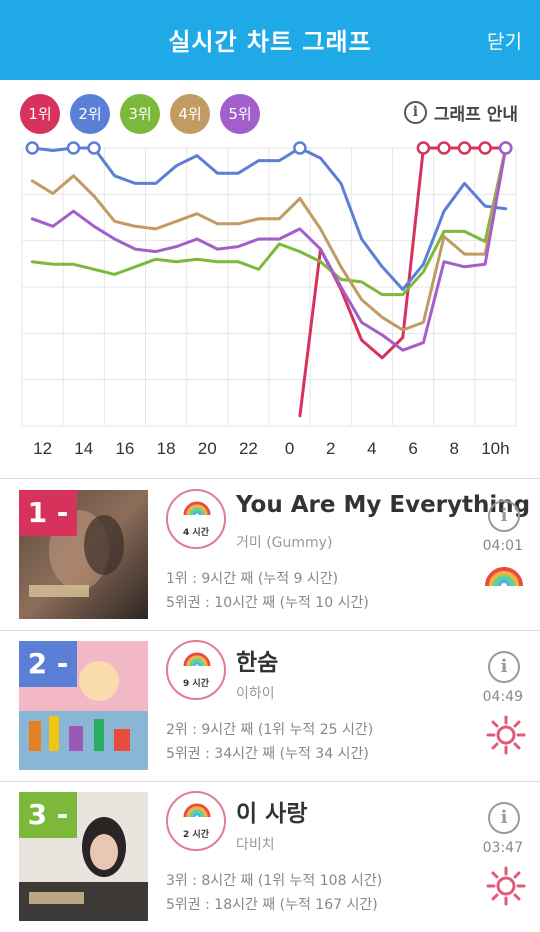 The width and height of the screenshot is (540, 932). What do you see at coordinates (284, 543) in the screenshot?
I see `artist-name: 거미 (Gummy)` at bounding box center [284, 543].